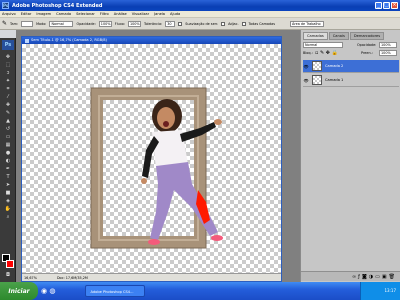 This screenshot has height=300, width=400. I want to click on opacity-label: Opacidade:, so click(86, 23).